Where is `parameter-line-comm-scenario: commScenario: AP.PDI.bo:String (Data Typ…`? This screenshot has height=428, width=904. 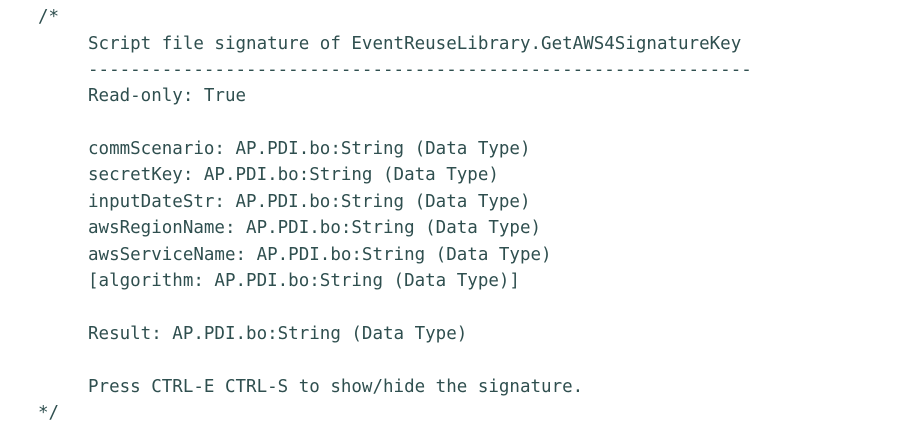
parameter-line-comm-scenario: commScenario: AP.PDI.bo:String (Data Typ… is located at coordinates (309, 149).